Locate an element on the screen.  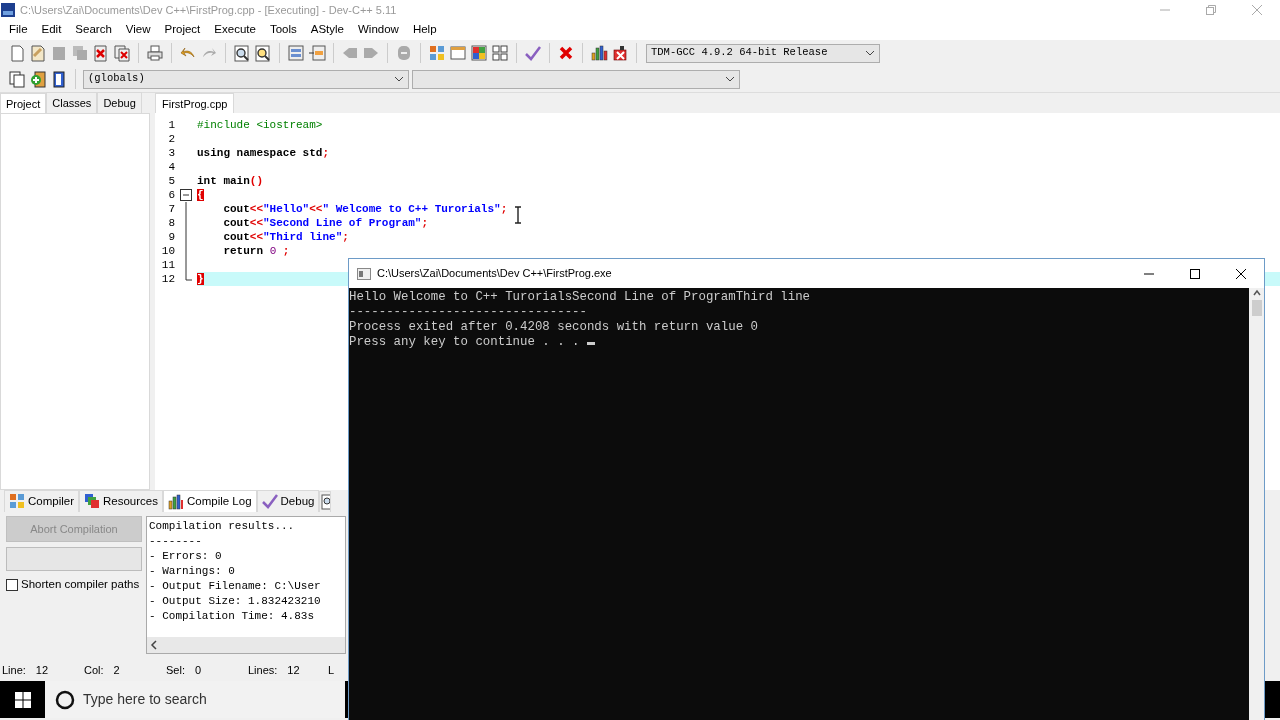
line-number: 7 is located at coordinates (171, 209).